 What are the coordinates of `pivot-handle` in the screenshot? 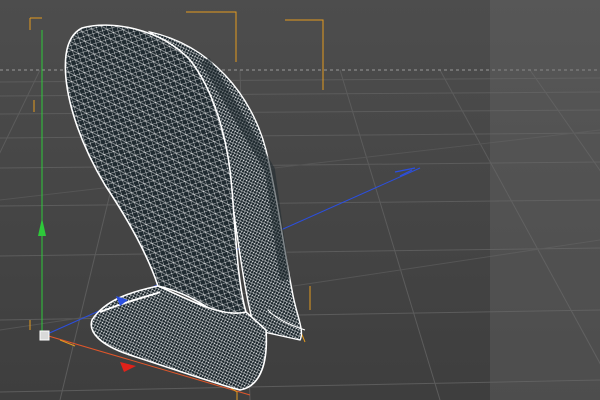 It's located at (44, 335).